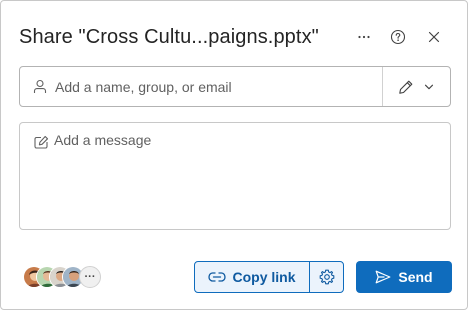 This screenshot has height=310, width=468. I want to click on copy-link-label: Copy link, so click(264, 277).